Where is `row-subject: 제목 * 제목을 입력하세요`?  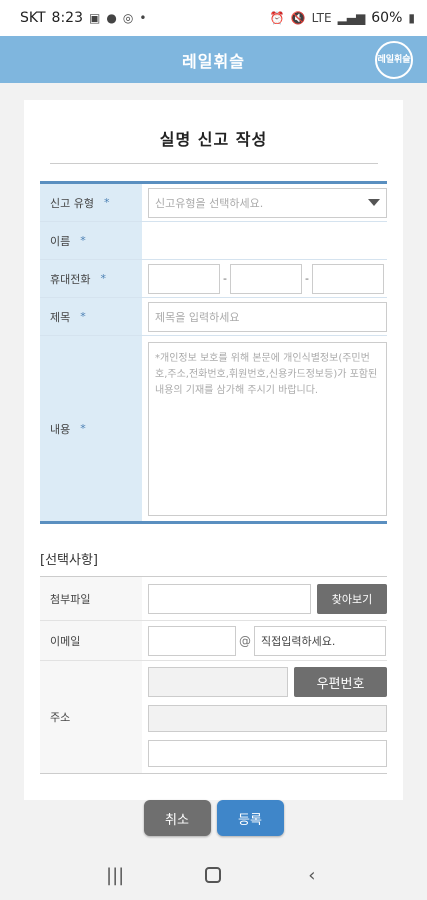 row-subject: 제목 * 제목을 입력하세요 is located at coordinates (213, 317).